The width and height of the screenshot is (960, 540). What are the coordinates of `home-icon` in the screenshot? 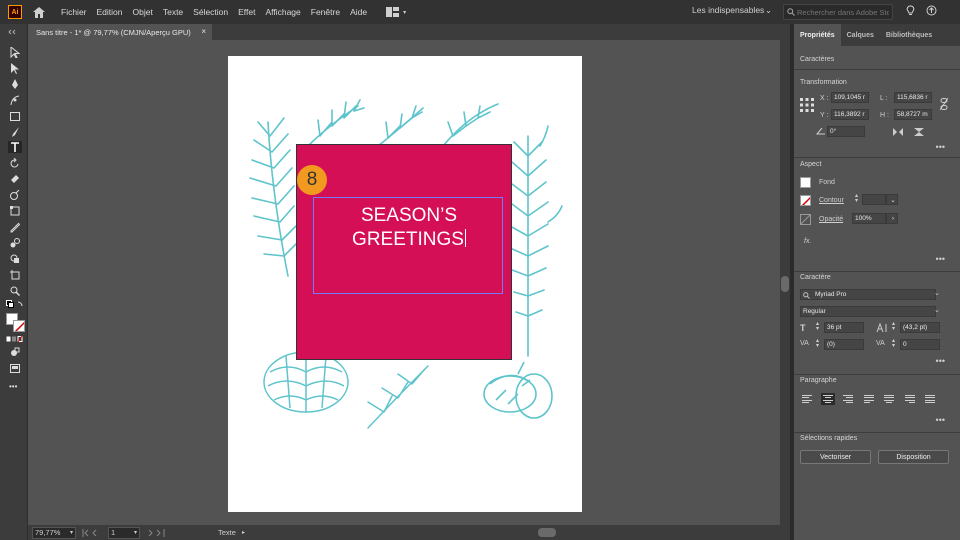 It's located at (39, 12).